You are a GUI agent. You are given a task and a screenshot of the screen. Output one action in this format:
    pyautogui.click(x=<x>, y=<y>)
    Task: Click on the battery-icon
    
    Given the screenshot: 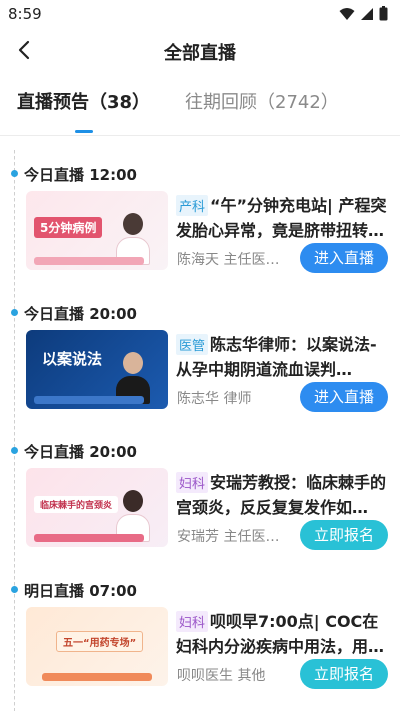 What is the action you would take?
    pyautogui.click(x=383, y=13)
    